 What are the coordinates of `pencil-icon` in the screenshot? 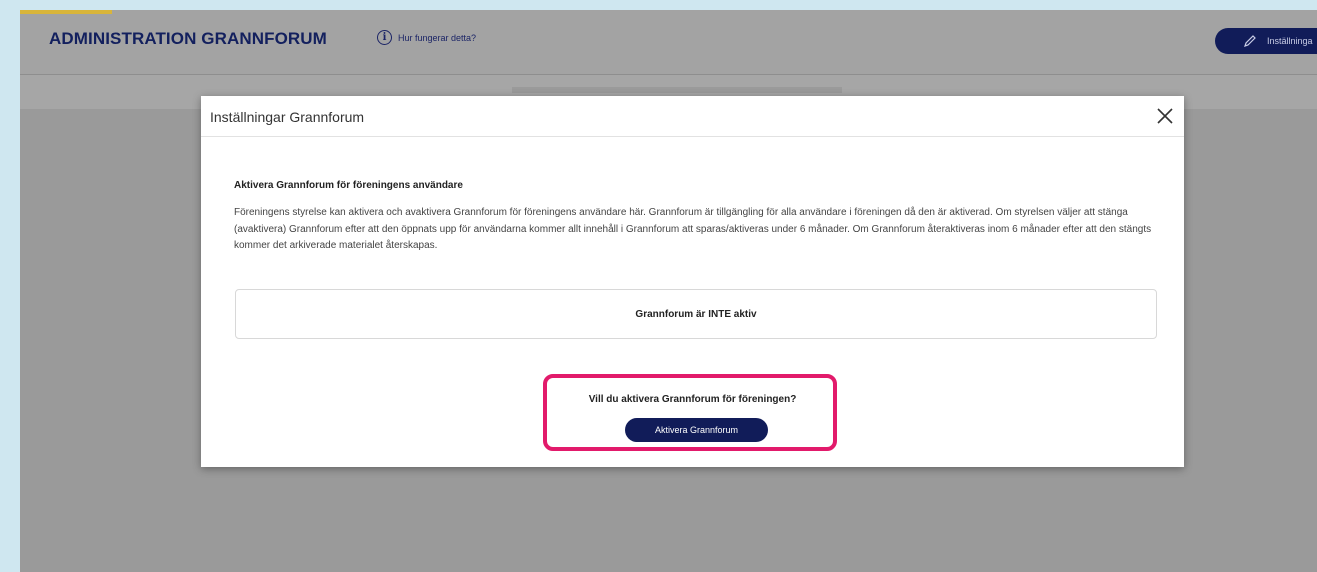 It's located at (1250, 41).